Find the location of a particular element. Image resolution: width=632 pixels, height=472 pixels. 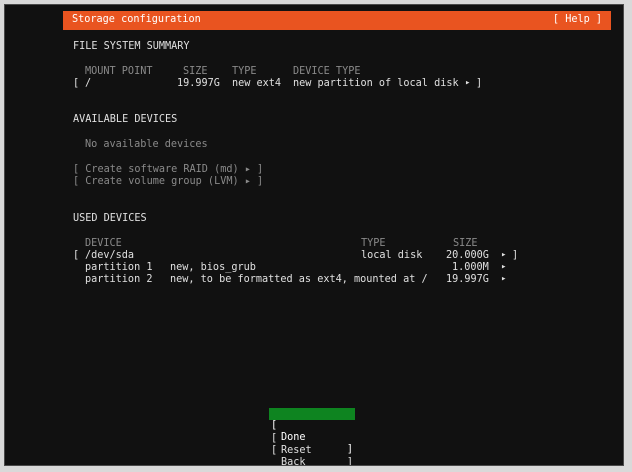

disk-type: local disk is located at coordinates (392, 255).